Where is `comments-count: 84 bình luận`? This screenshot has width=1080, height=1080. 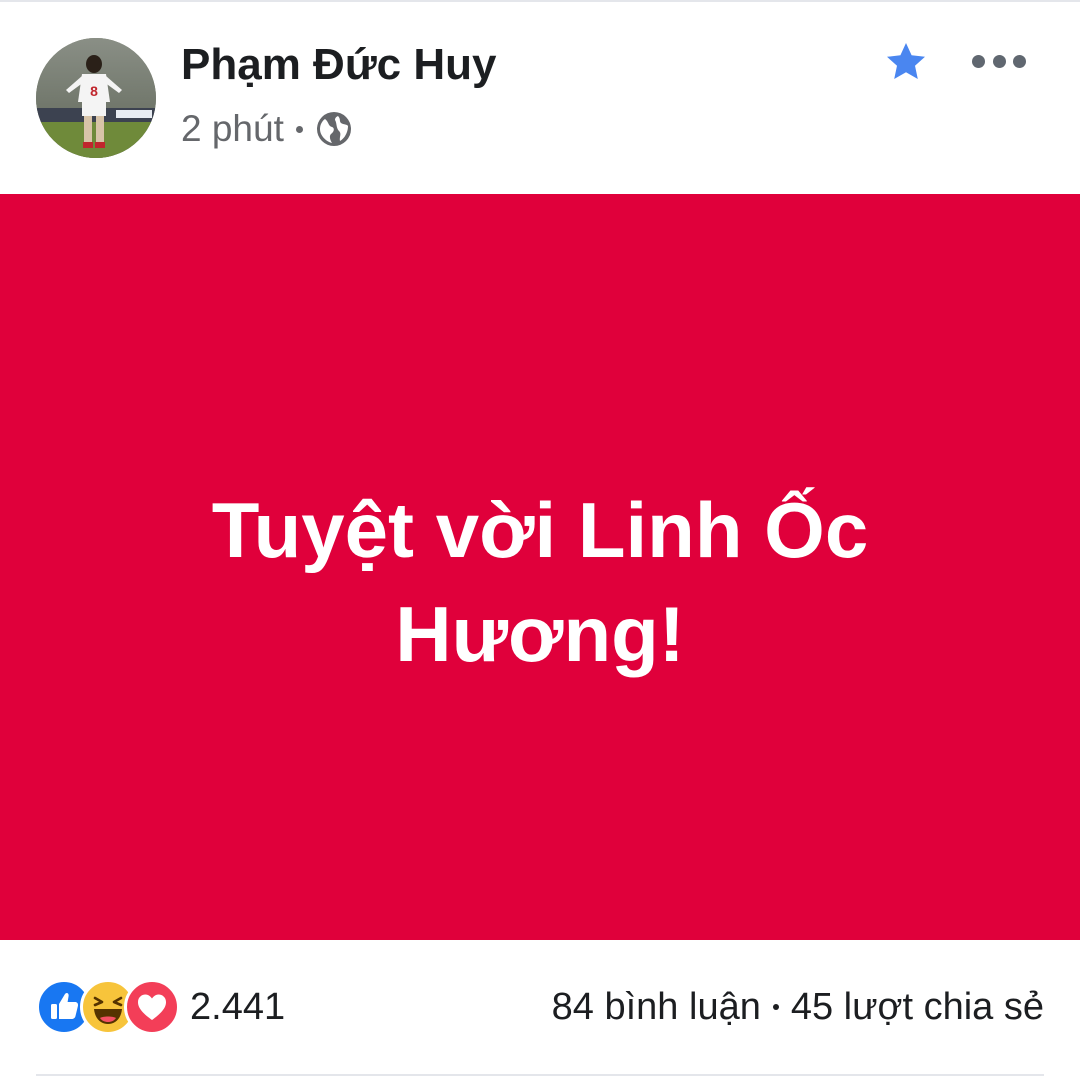 comments-count: 84 bình luận is located at coordinates (656, 1007).